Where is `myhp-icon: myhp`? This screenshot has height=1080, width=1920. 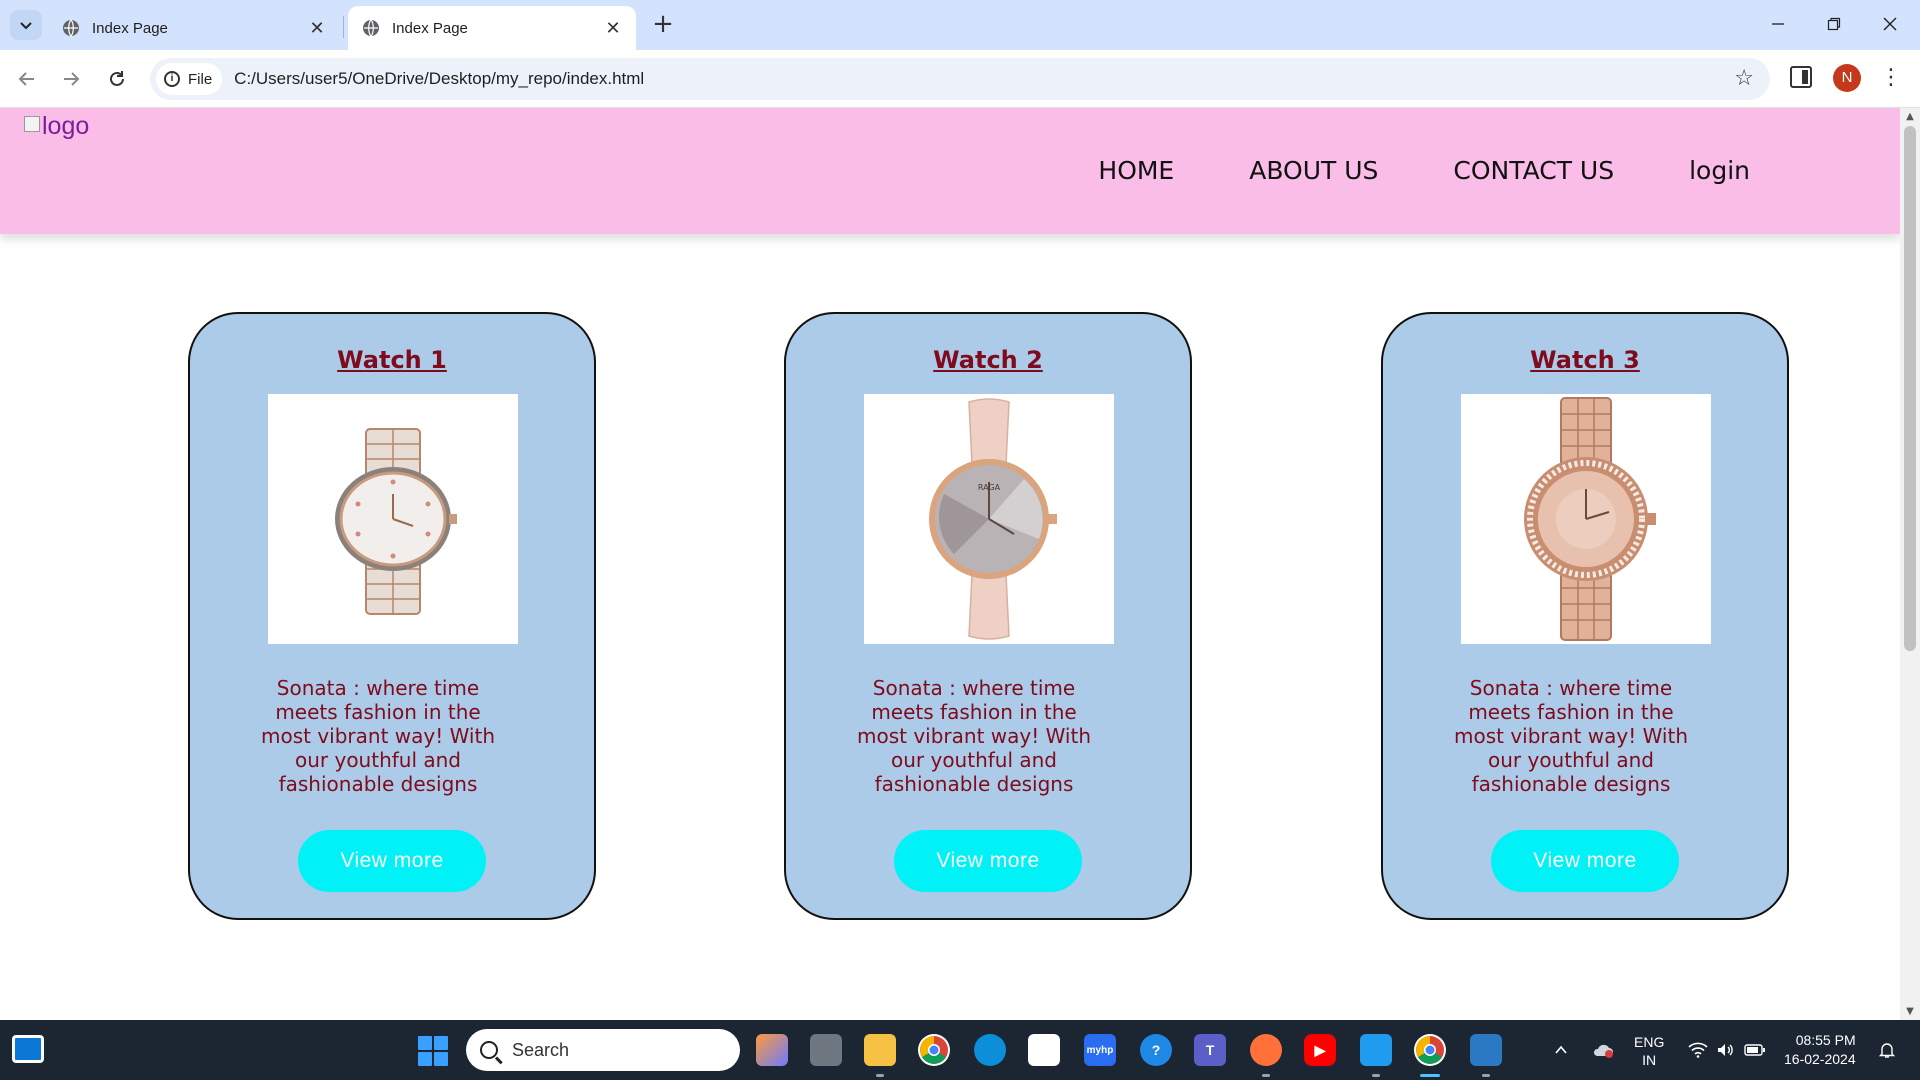
myhp-icon: myhp is located at coordinates (1100, 1050).